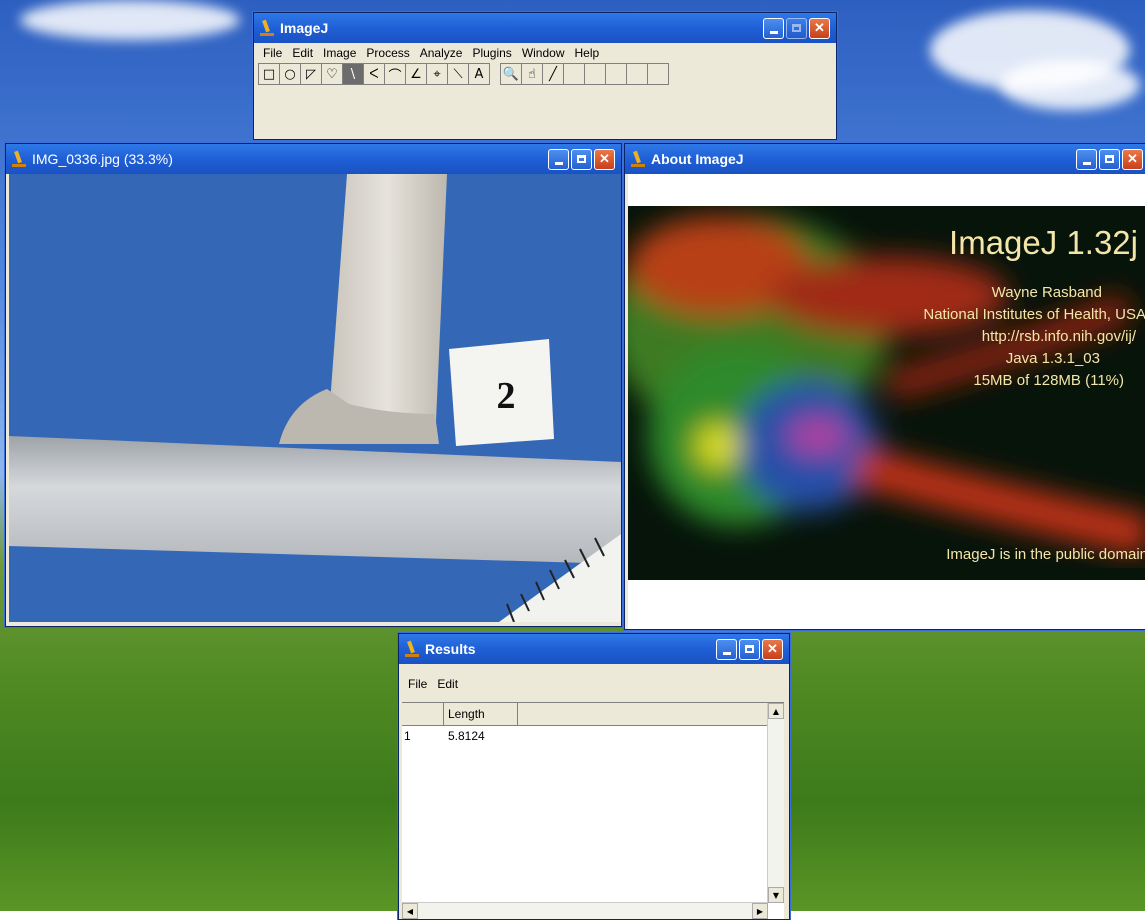 The width and height of the screenshot is (1145, 920). What do you see at coordinates (447, 684) in the screenshot?
I see `results-menu-edit: Edit` at bounding box center [447, 684].